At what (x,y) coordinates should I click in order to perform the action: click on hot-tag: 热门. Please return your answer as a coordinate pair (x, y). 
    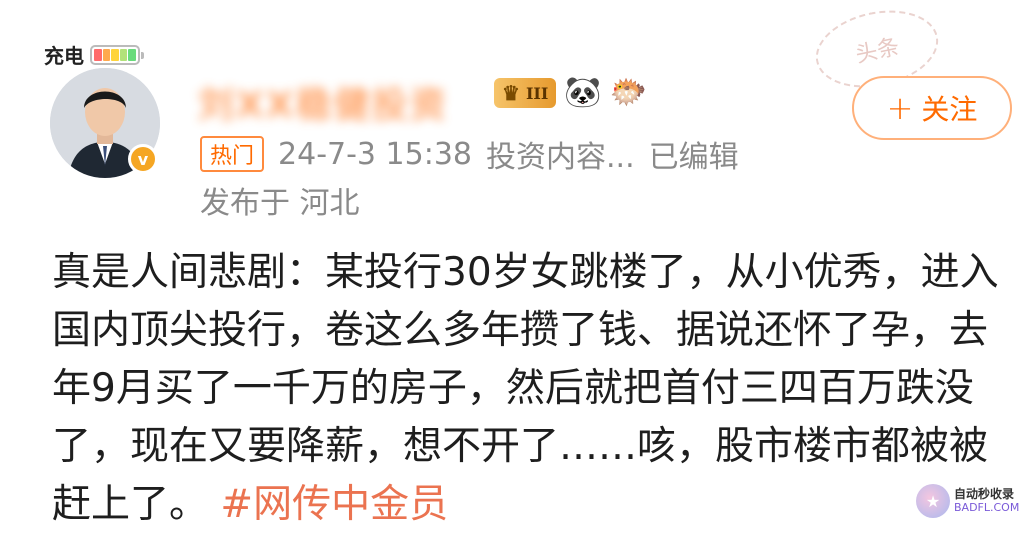
    Looking at the image, I should click on (232, 154).